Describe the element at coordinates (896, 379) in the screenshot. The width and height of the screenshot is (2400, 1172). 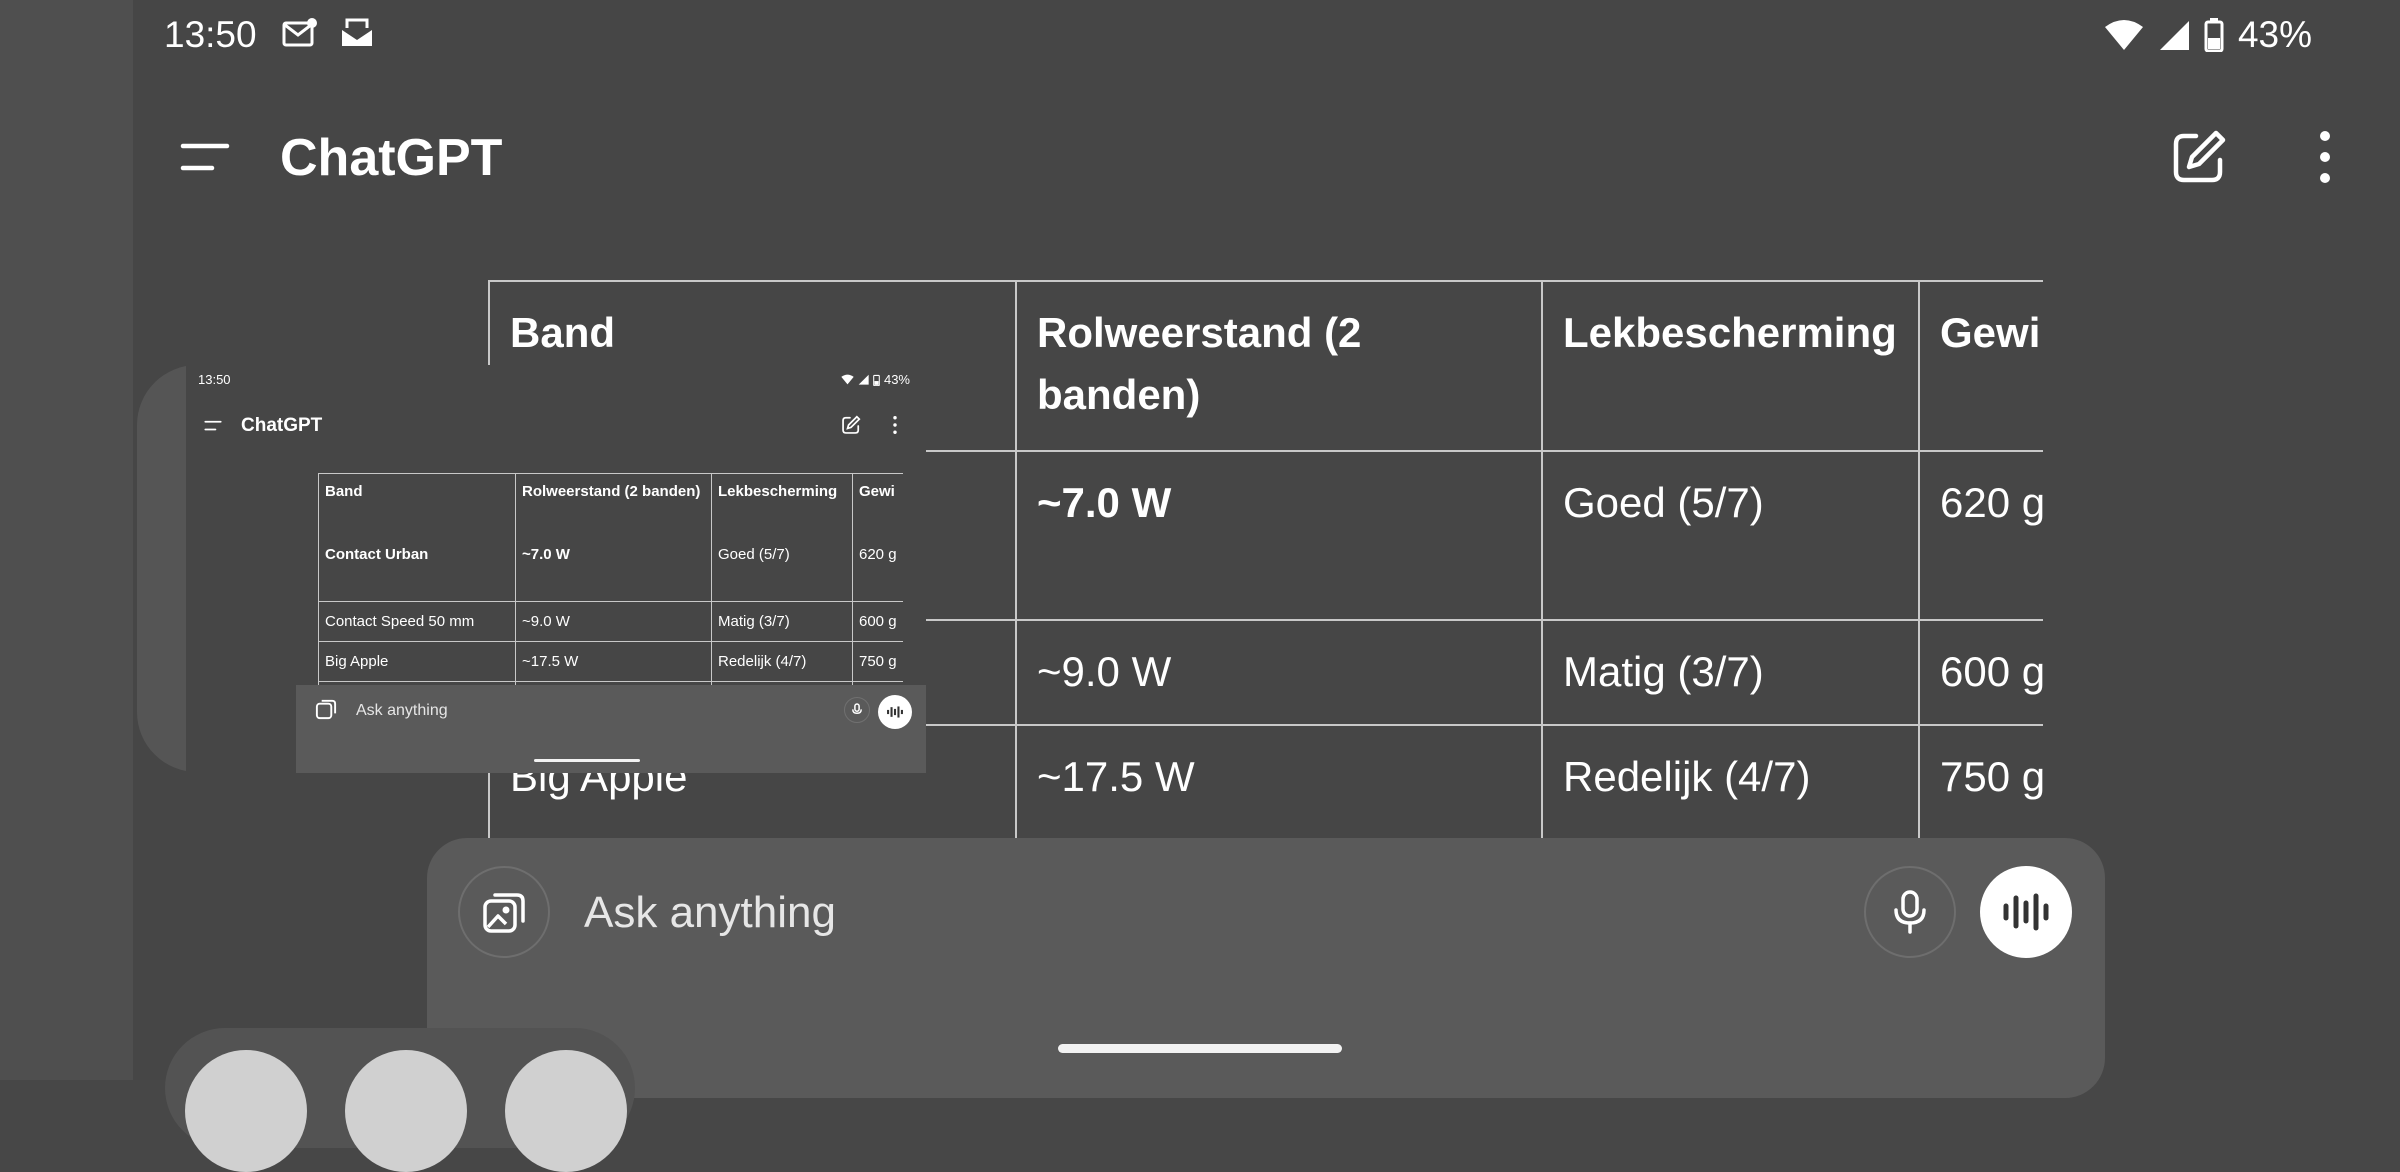
I see `thumb-battery-percent: 43%` at that location.